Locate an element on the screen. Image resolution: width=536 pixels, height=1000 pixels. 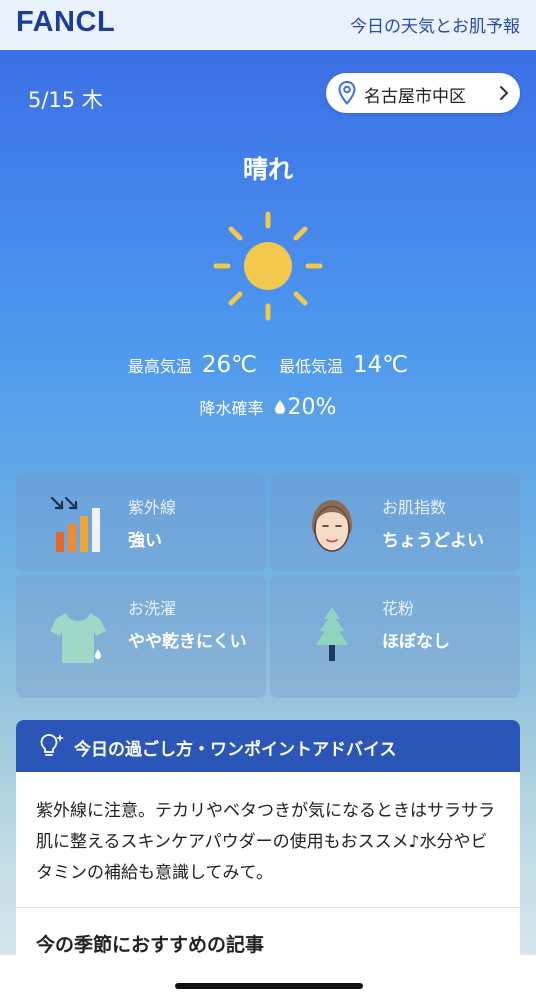
uv-value: 強い is located at coordinates (145, 541).